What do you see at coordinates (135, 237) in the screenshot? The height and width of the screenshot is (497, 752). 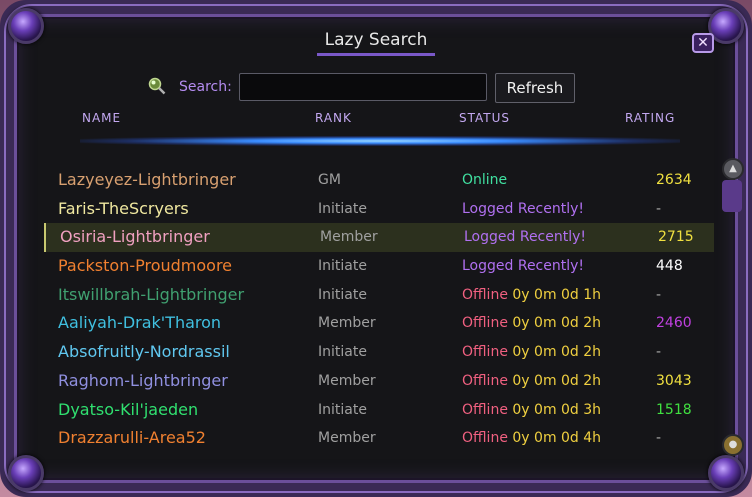 I see `member-name: Osiria-Lightbringer` at bounding box center [135, 237].